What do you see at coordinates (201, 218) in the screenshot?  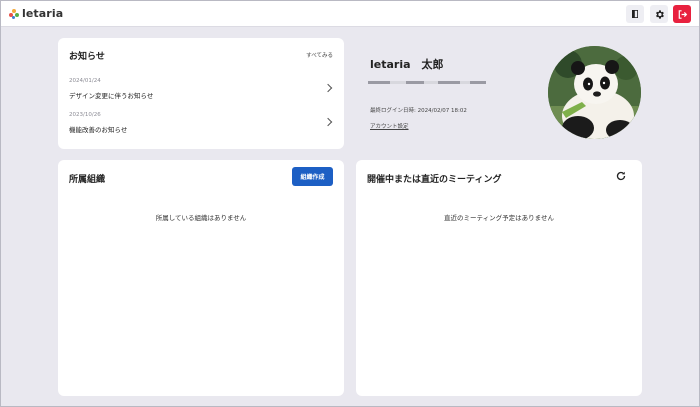 I see `organizations-empty-message: 所属している組織はありません` at bounding box center [201, 218].